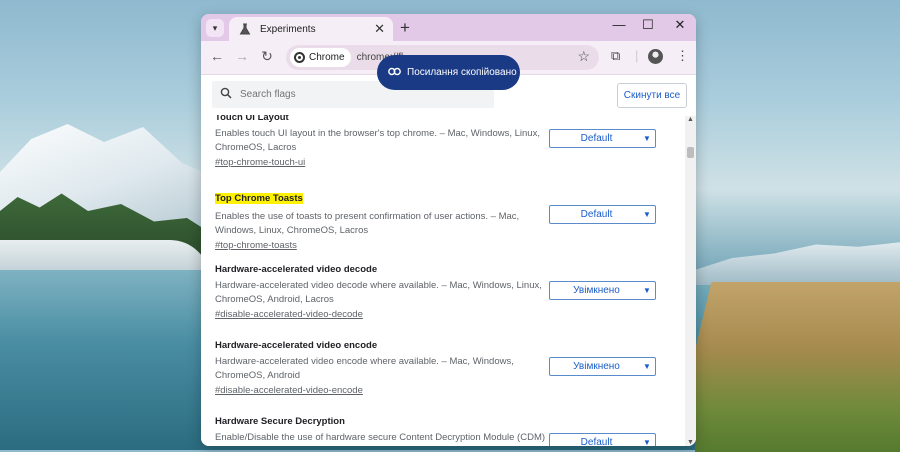 Image resolution: width=900 pixels, height=452 pixels. I want to click on scrollbar: ▲ ▼, so click(690, 281).